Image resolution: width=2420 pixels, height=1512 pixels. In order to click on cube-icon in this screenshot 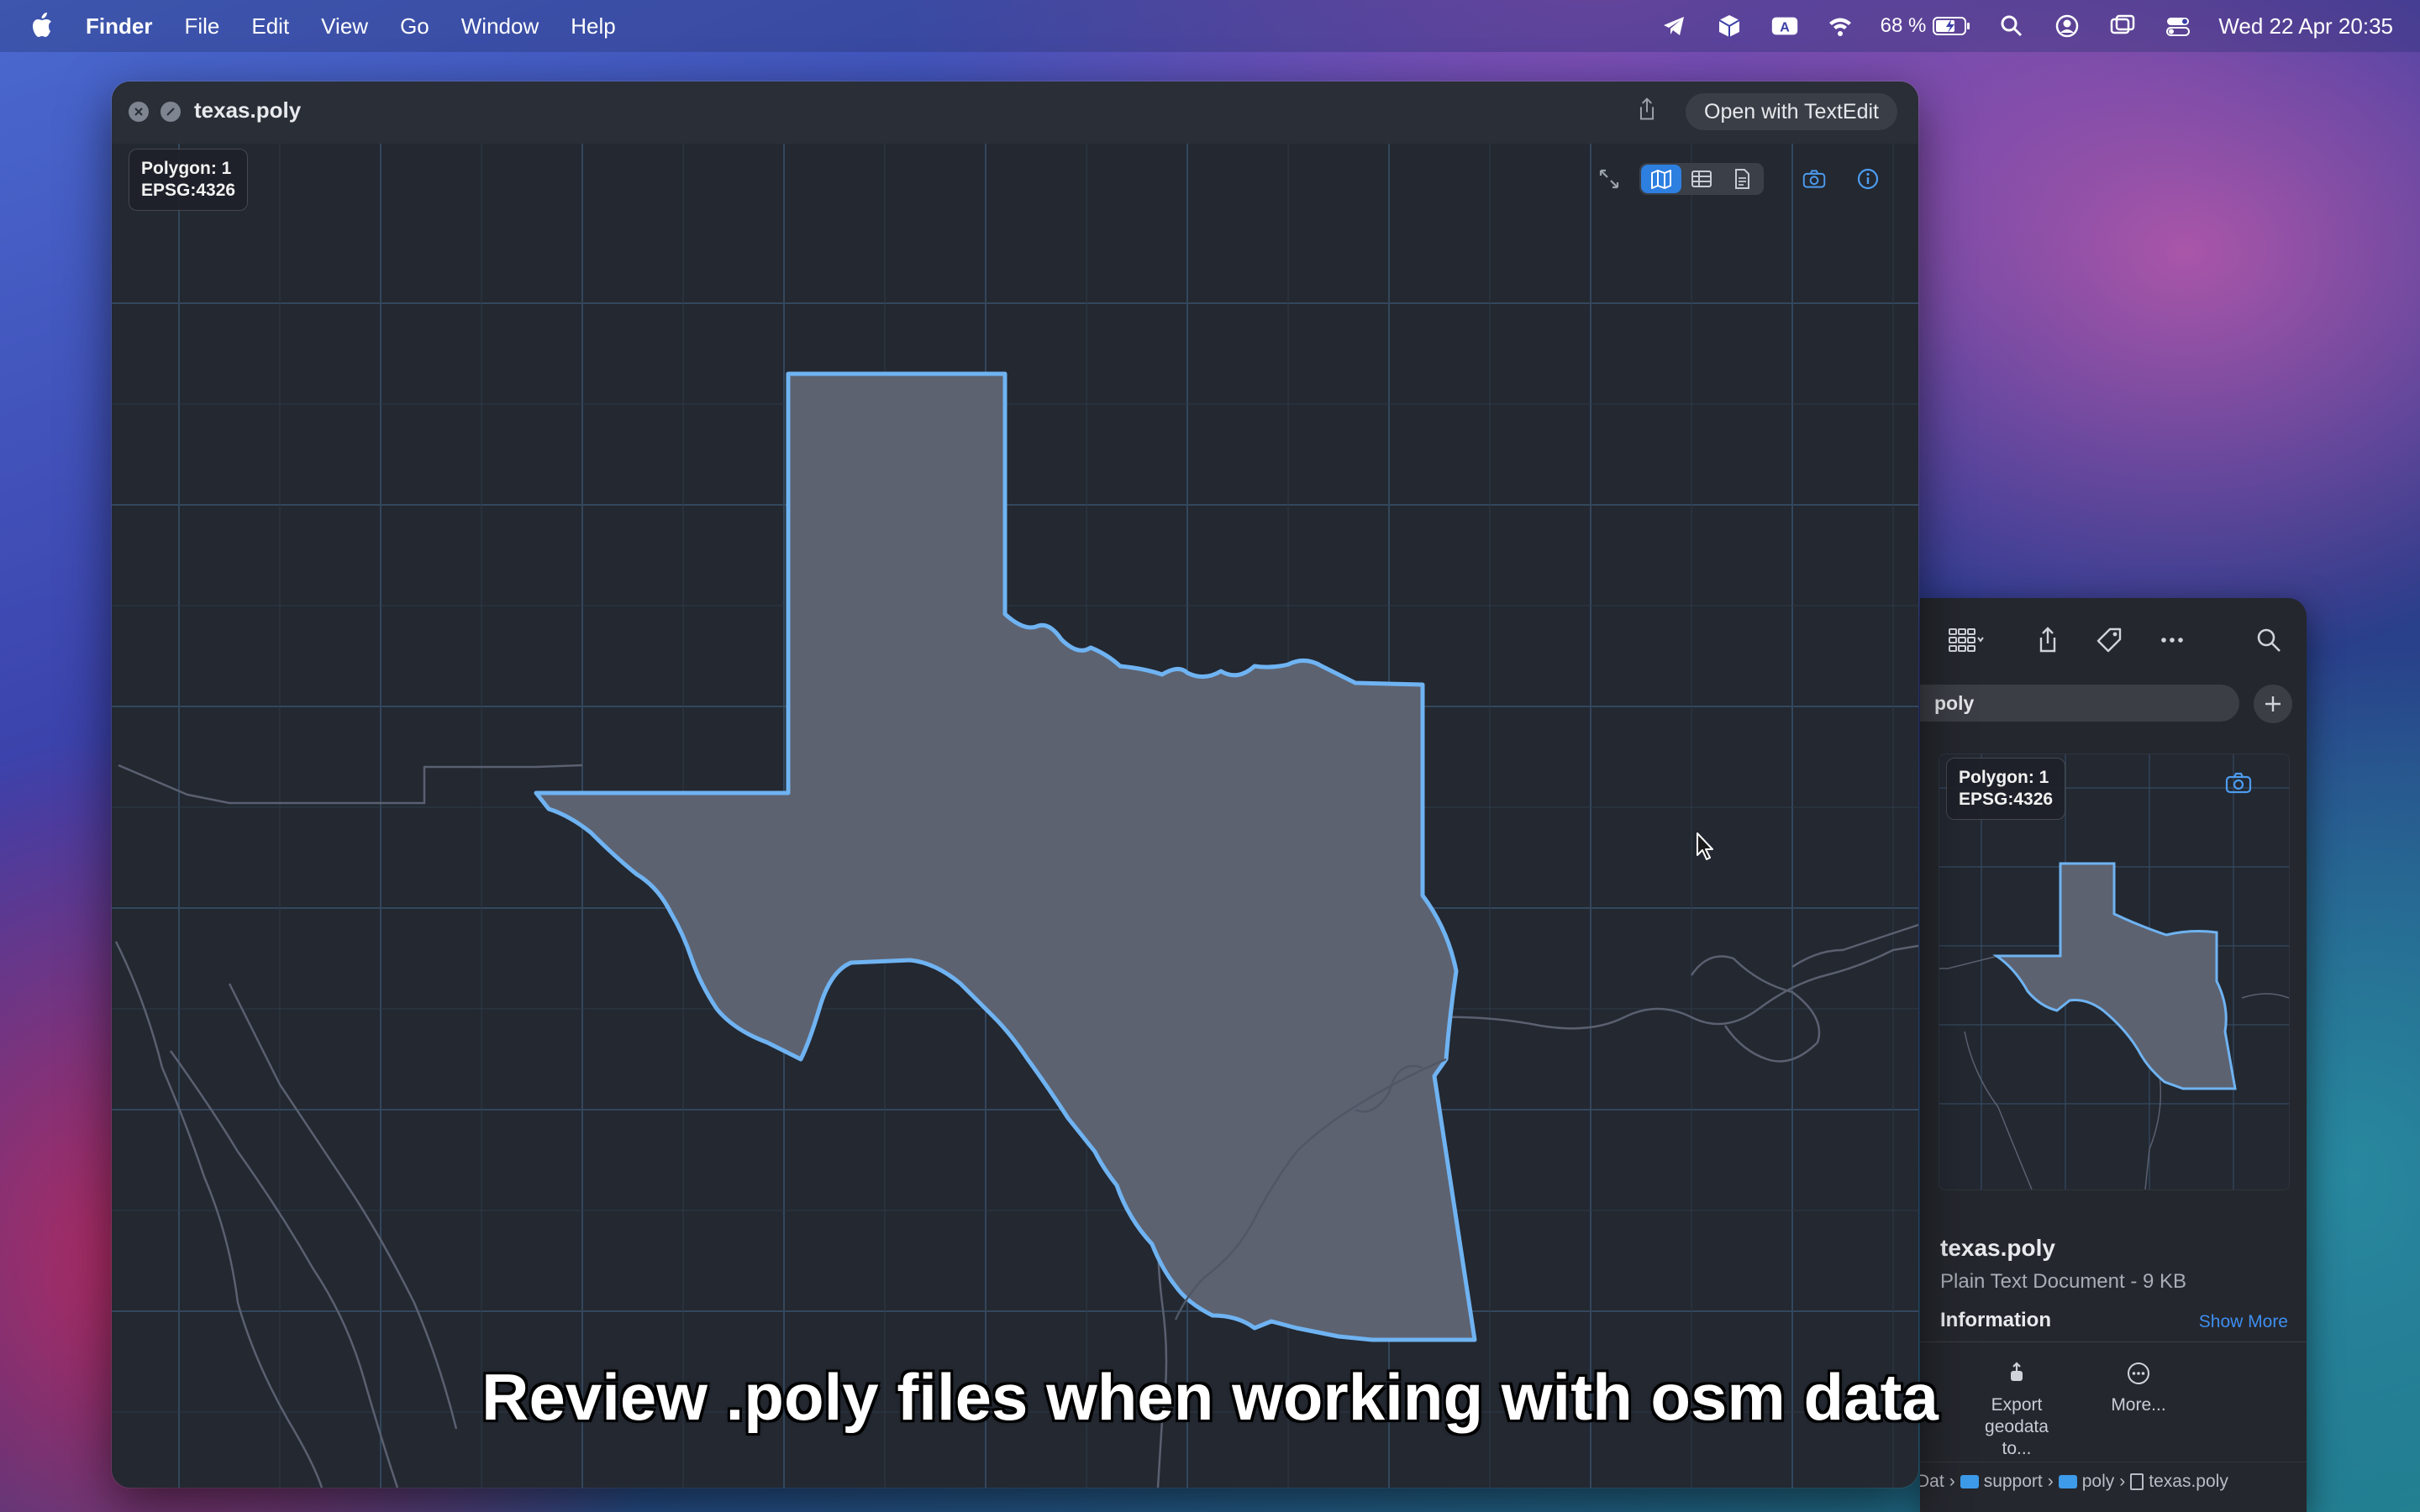, I will do `click(1729, 26)`.